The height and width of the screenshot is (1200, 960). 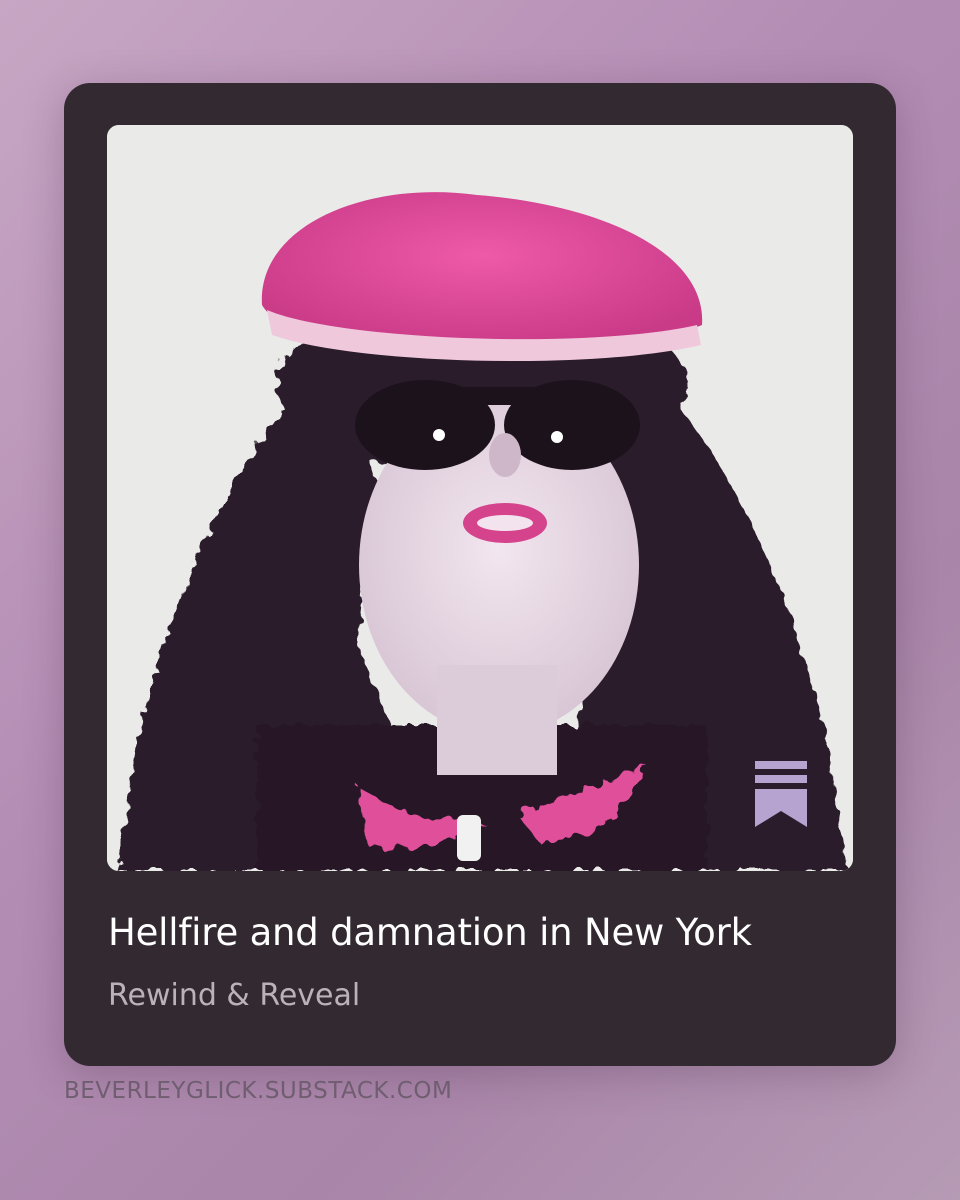 What do you see at coordinates (234, 996) in the screenshot?
I see `publication-name: Rewind & Reveal` at bounding box center [234, 996].